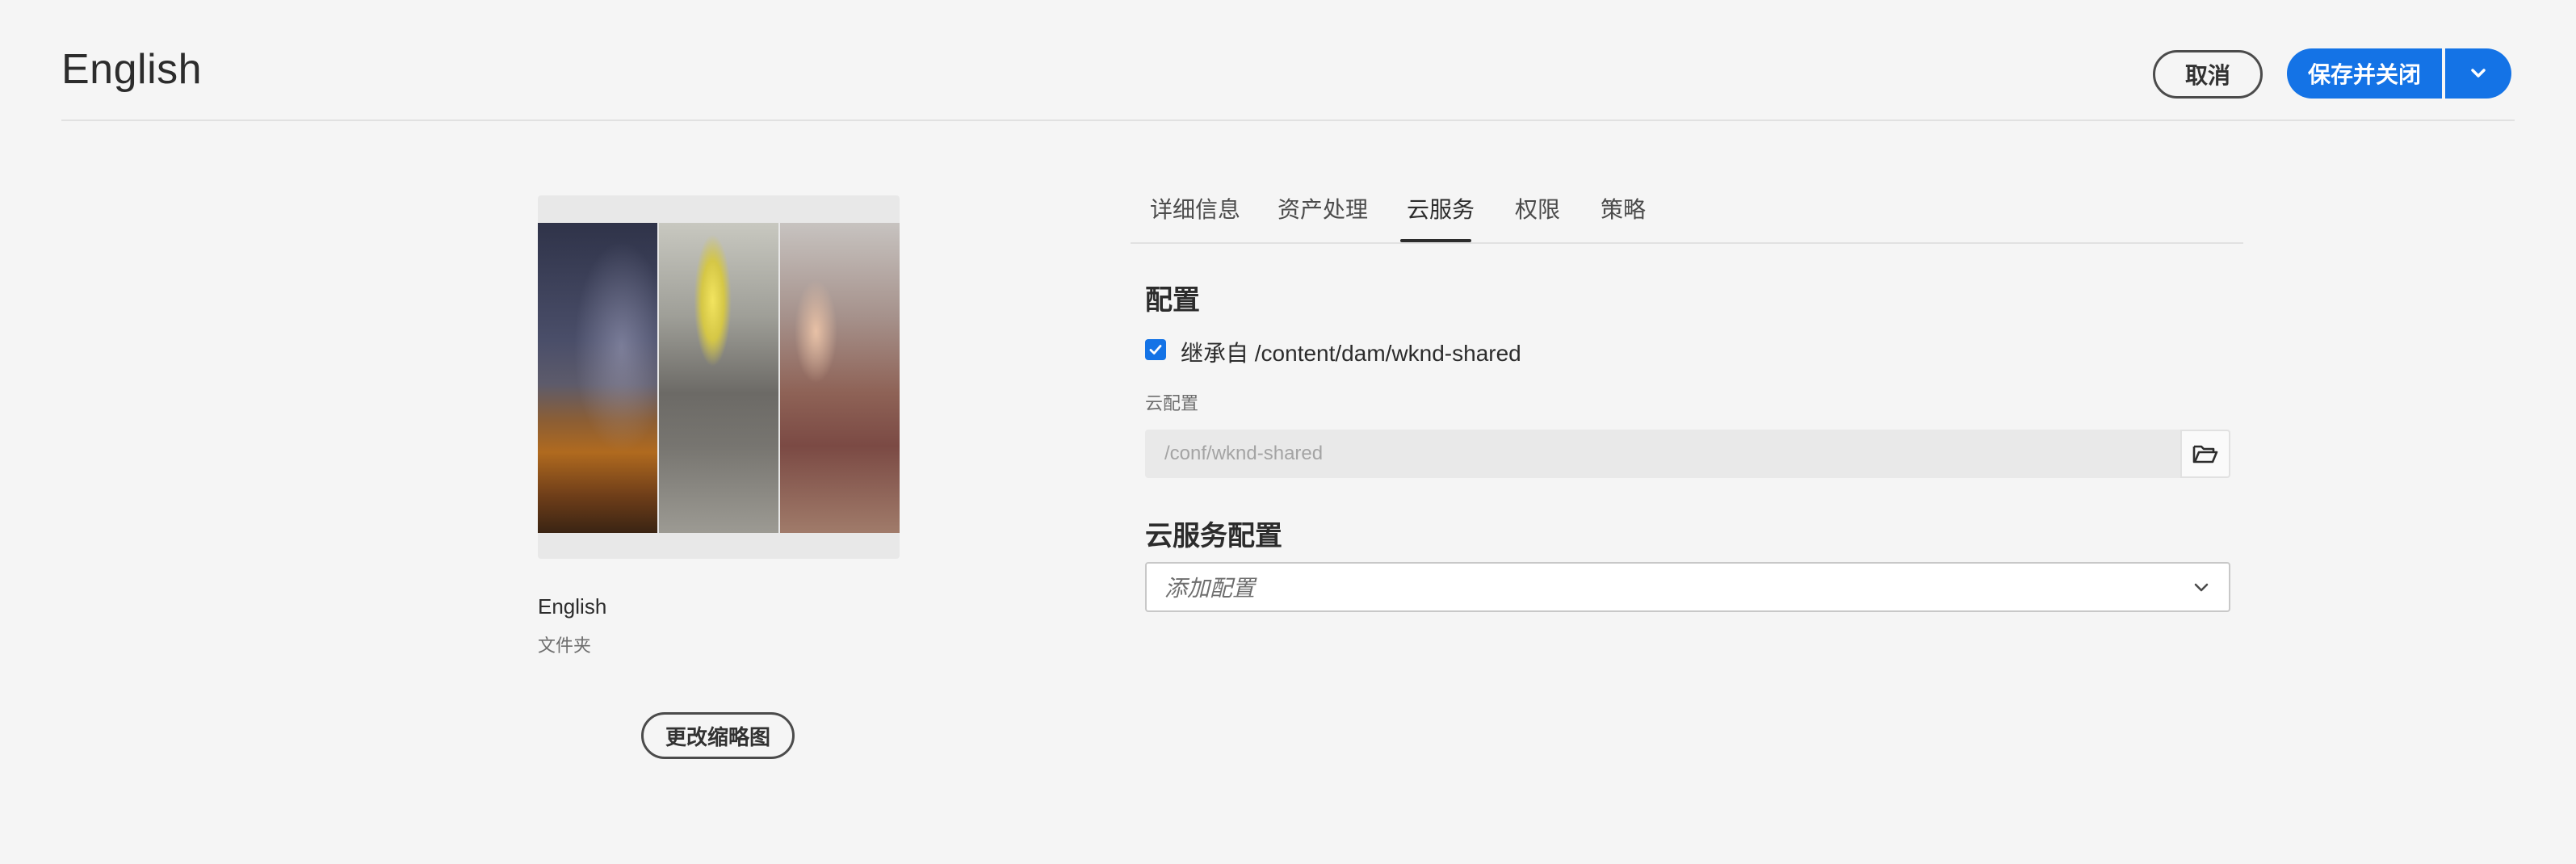 Image resolution: width=2576 pixels, height=864 pixels. What do you see at coordinates (840, 378) in the screenshot?
I see `thumbnail-image-rope` at bounding box center [840, 378].